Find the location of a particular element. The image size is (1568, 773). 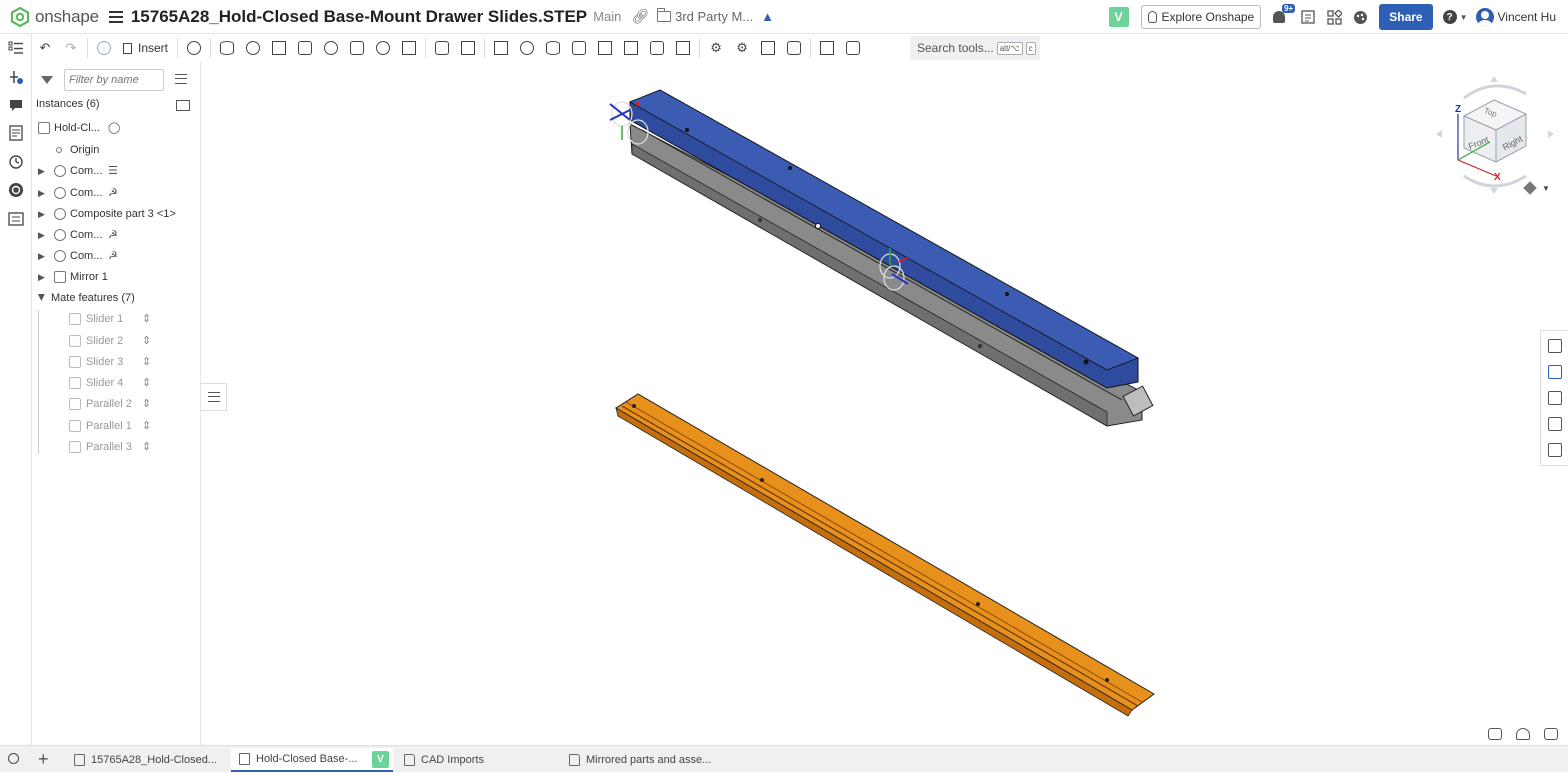

chevron-down-icon: ▶ is located at coordinates (42, 298).